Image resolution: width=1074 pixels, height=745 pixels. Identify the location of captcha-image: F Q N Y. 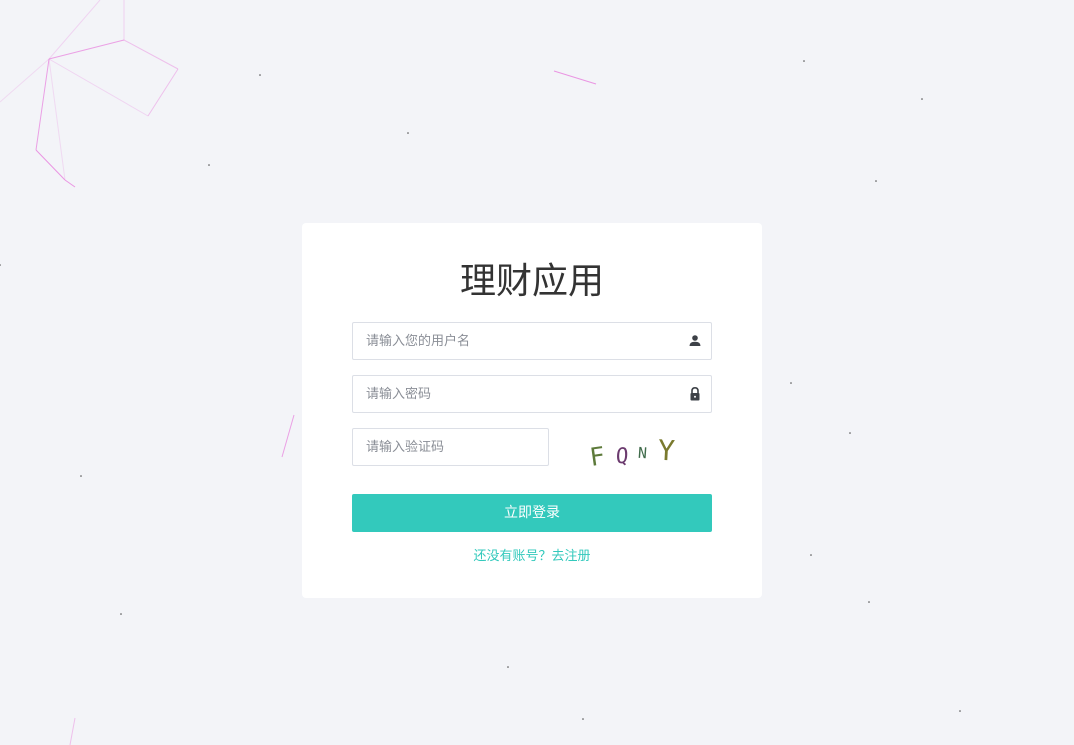
(637, 452).